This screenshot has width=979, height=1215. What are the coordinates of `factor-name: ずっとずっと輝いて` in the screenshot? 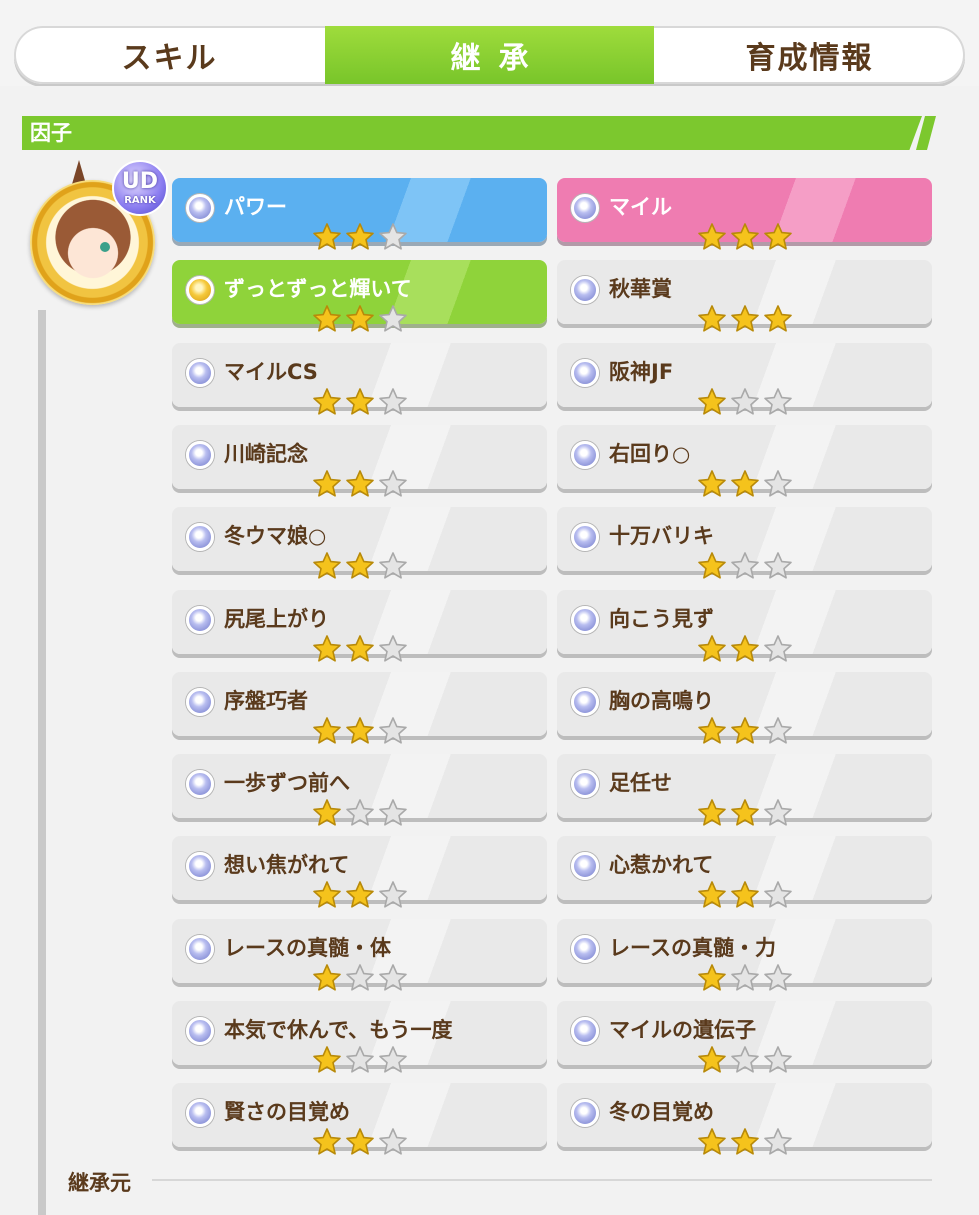 It's located at (318, 289).